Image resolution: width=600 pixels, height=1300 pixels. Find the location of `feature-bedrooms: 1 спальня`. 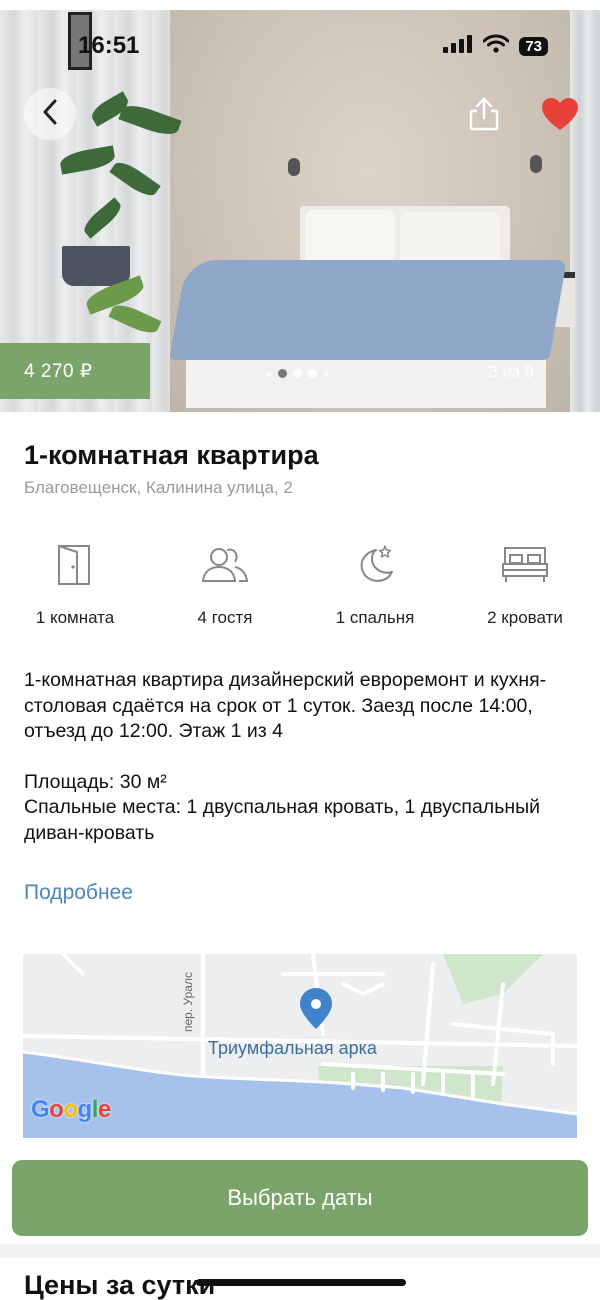

feature-bedrooms: 1 спальня is located at coordinates (375, 584).